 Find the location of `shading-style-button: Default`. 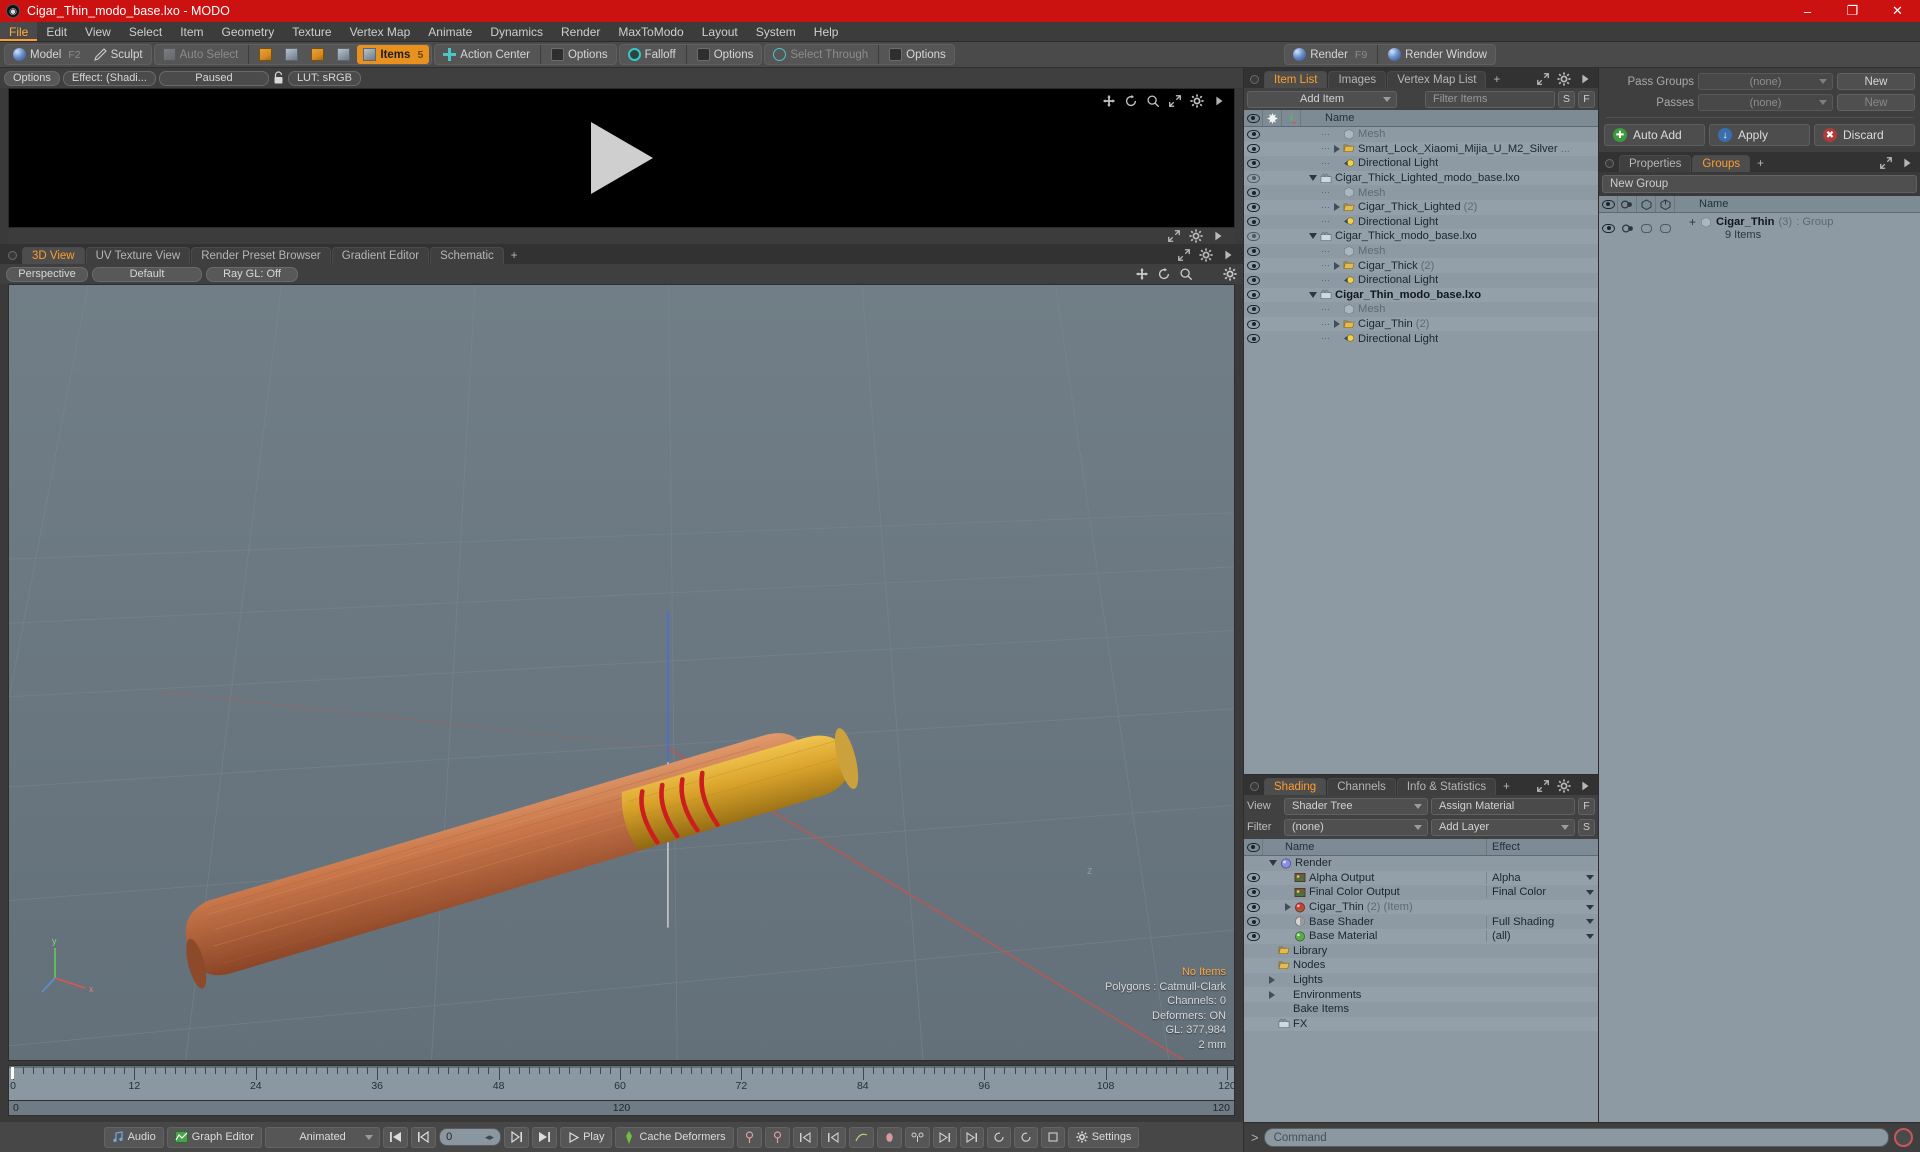

shading-style-button: Default is located at coordinates (147, 274).